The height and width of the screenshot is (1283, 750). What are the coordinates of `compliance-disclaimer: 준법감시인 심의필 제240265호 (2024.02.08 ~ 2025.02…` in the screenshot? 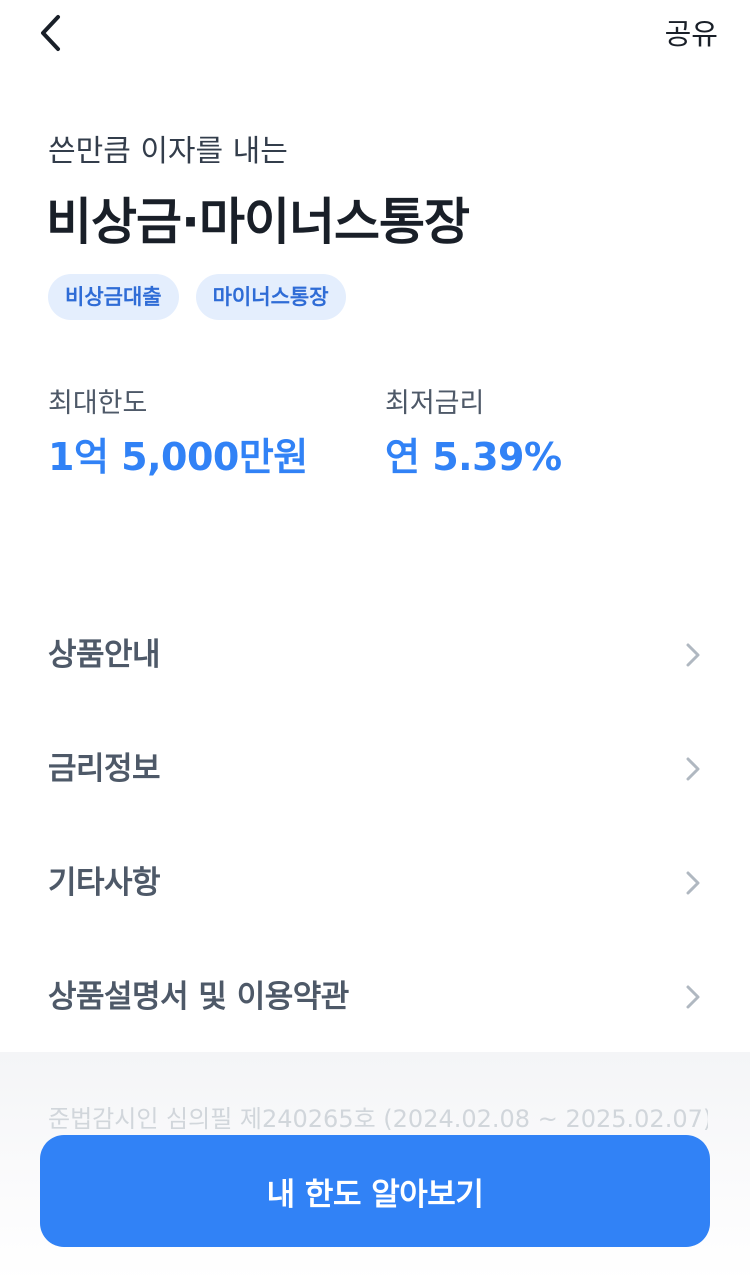 It's located at (378, 1119).